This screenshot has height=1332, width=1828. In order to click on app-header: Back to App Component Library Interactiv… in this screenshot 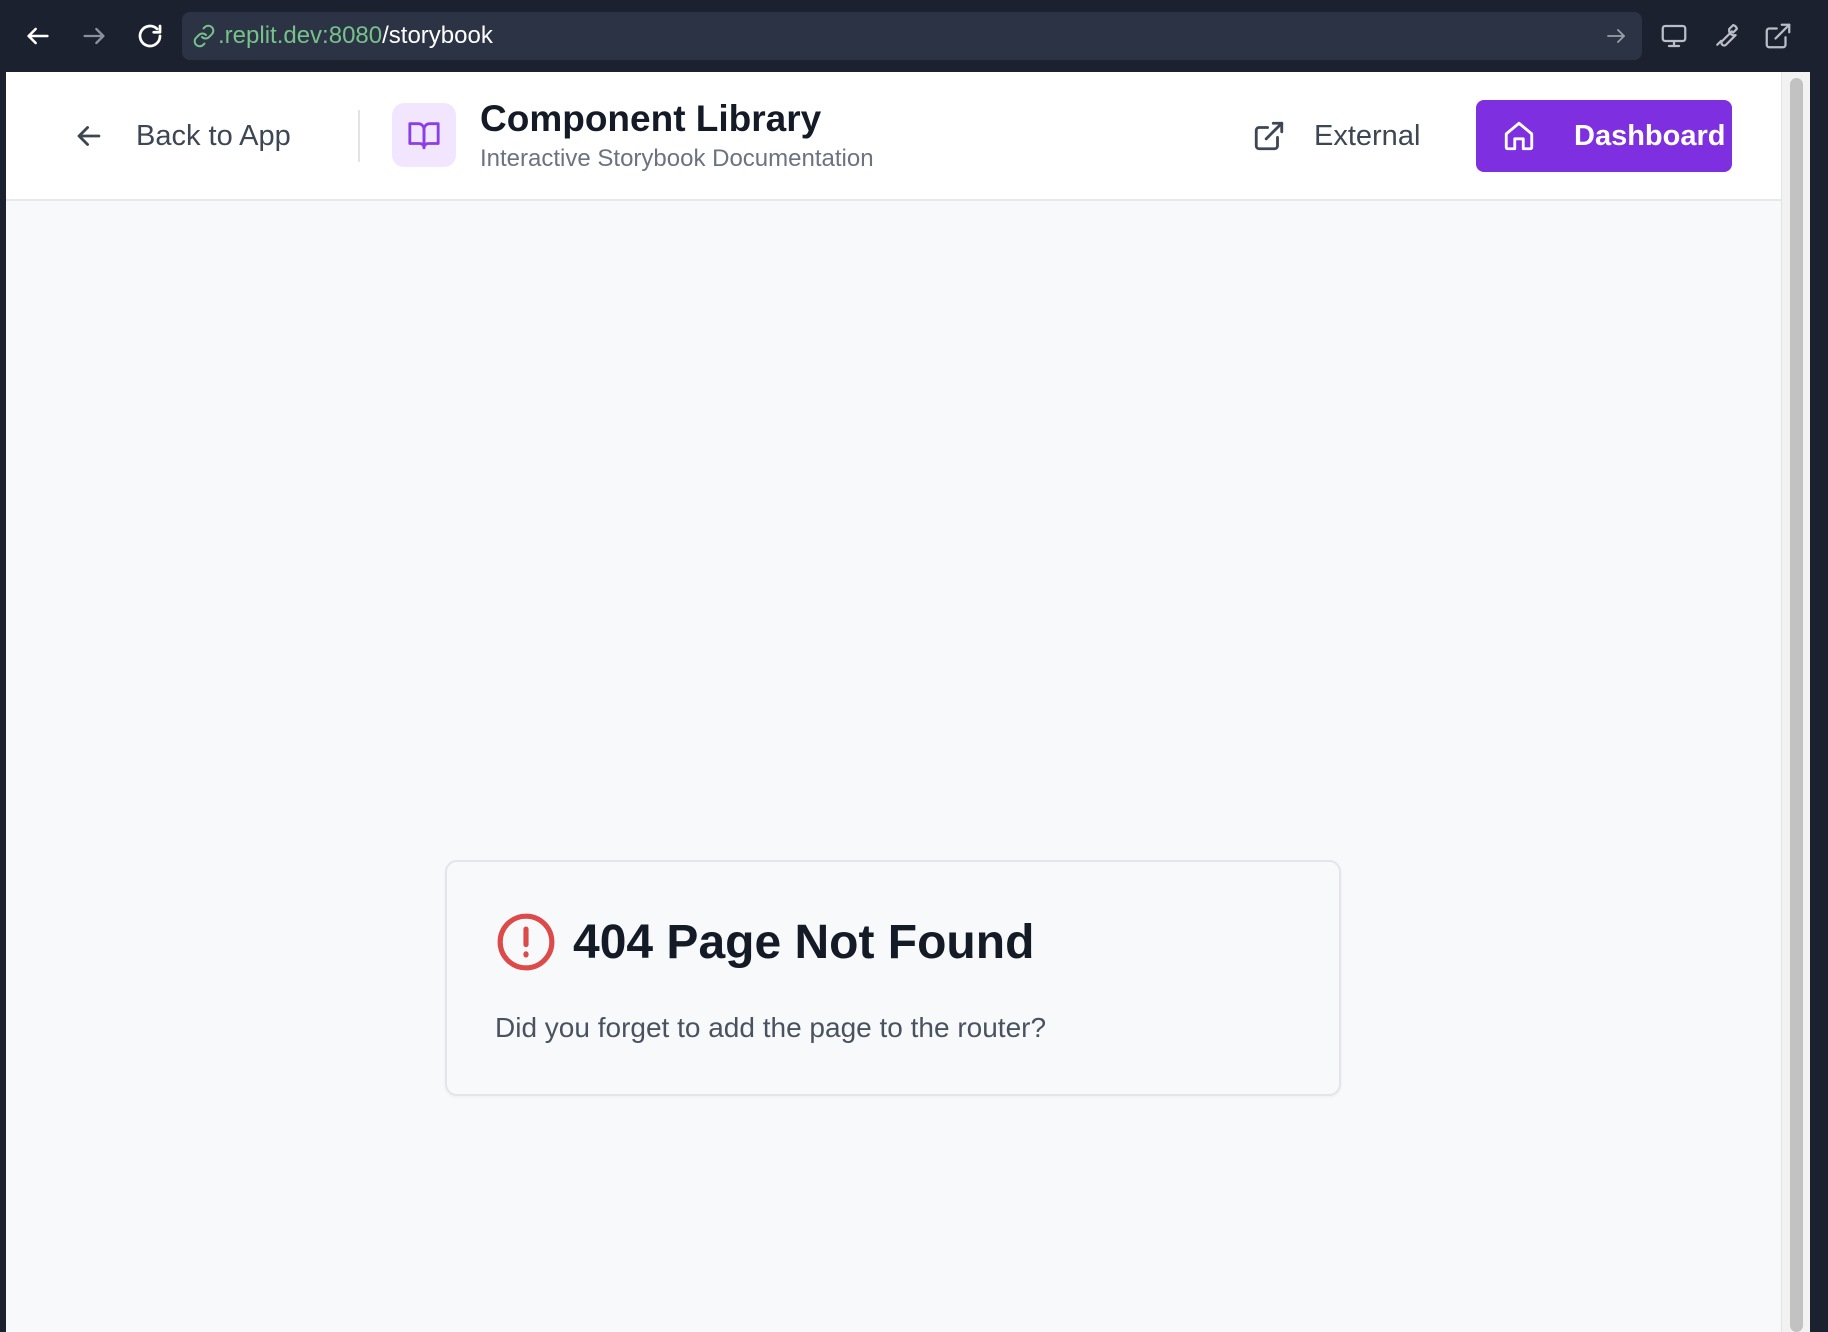, I will do `click(893, 136)`.